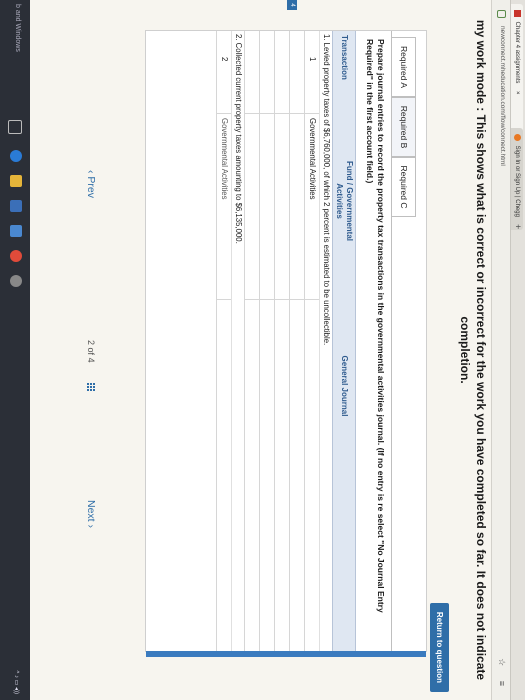 Image resolution: width=525 pixels, height=700 pixels. What do you see at coordinates (404, 187) in the screenshot?
I see `tab-required-c: Required C` at bounding box center [404, 187].